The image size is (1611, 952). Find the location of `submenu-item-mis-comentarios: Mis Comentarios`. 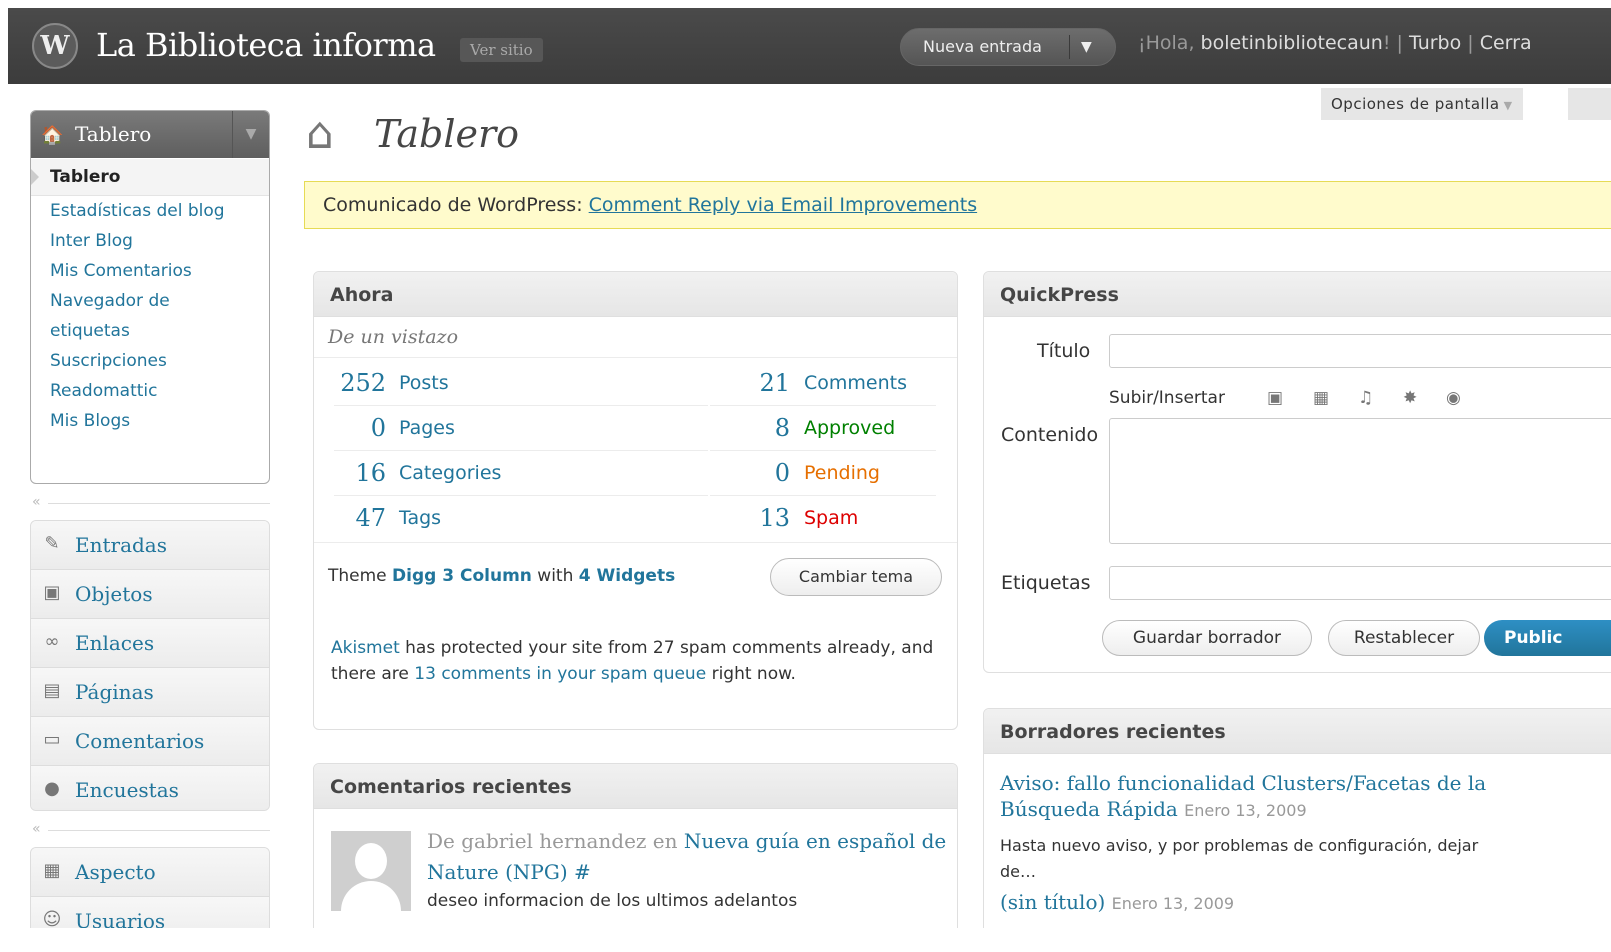

submenu-item-mis-comentarios: Mis Comentarios is located at coordinates (150, 271).